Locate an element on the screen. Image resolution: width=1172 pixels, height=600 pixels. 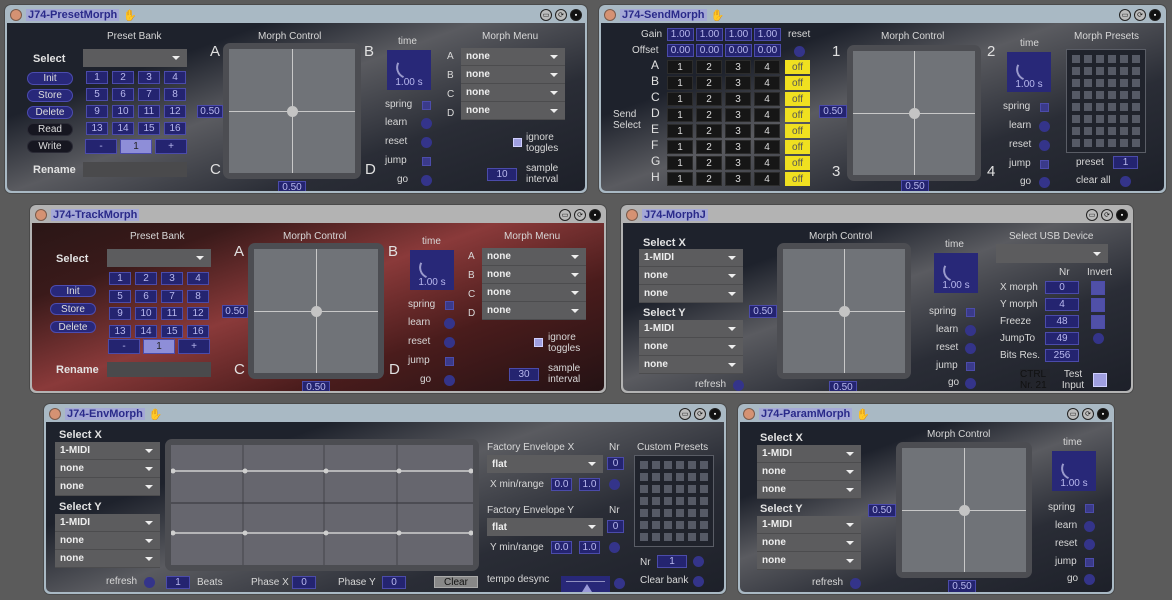
x-range-field: 1.0 is located at coordinates (589, 484).